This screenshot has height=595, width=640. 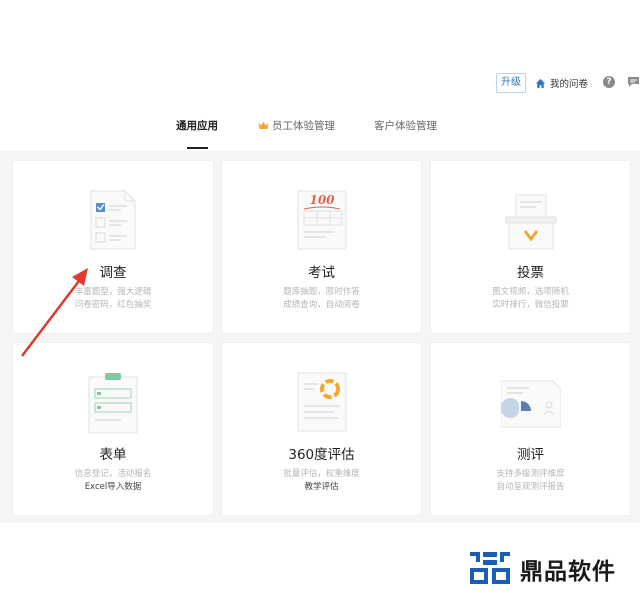 What do you see at coordinates (530, 481) in the screenshot?
I see `card-description: 支持多级测评维度 自动呈现测评报告` at bounding box center [530, 481].